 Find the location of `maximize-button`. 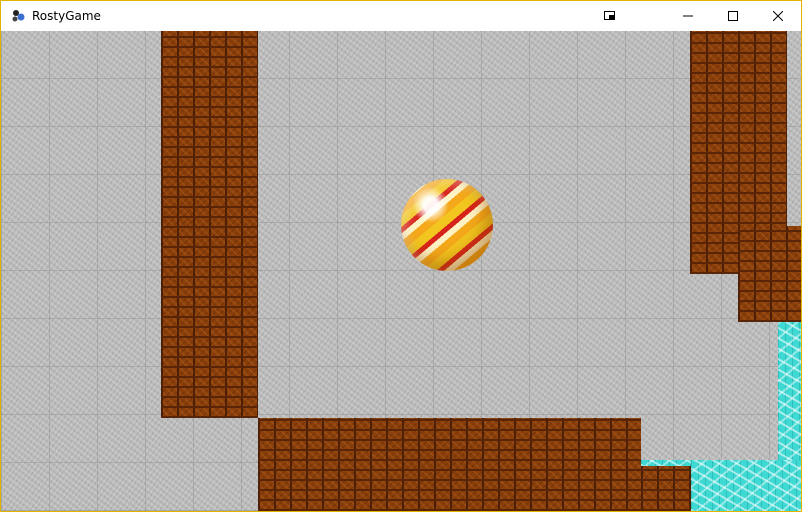

maximize-button is located at coordinates (733, 16).